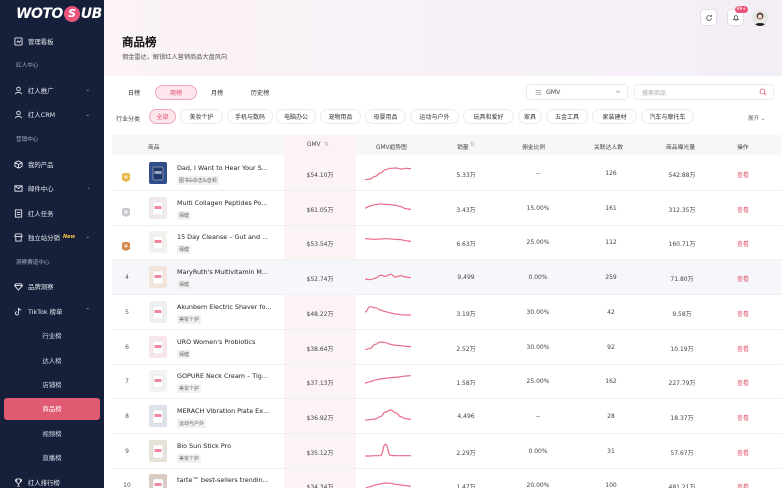 Image resolution: width=782 pixels, height=488 pixels. I want to click on tab-1: 周榜, so click(176, 92).